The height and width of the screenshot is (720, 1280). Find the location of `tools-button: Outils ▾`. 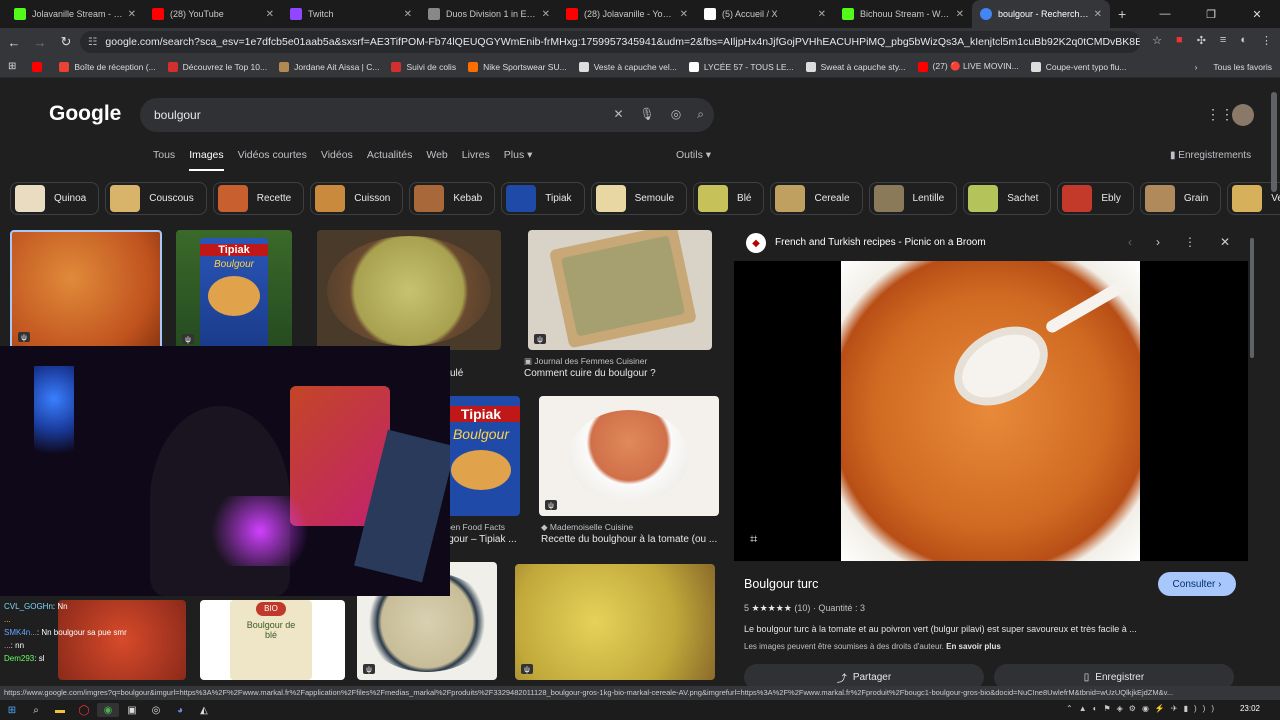

tools-button: Outils ▾ is located at coordinates (693, 155).